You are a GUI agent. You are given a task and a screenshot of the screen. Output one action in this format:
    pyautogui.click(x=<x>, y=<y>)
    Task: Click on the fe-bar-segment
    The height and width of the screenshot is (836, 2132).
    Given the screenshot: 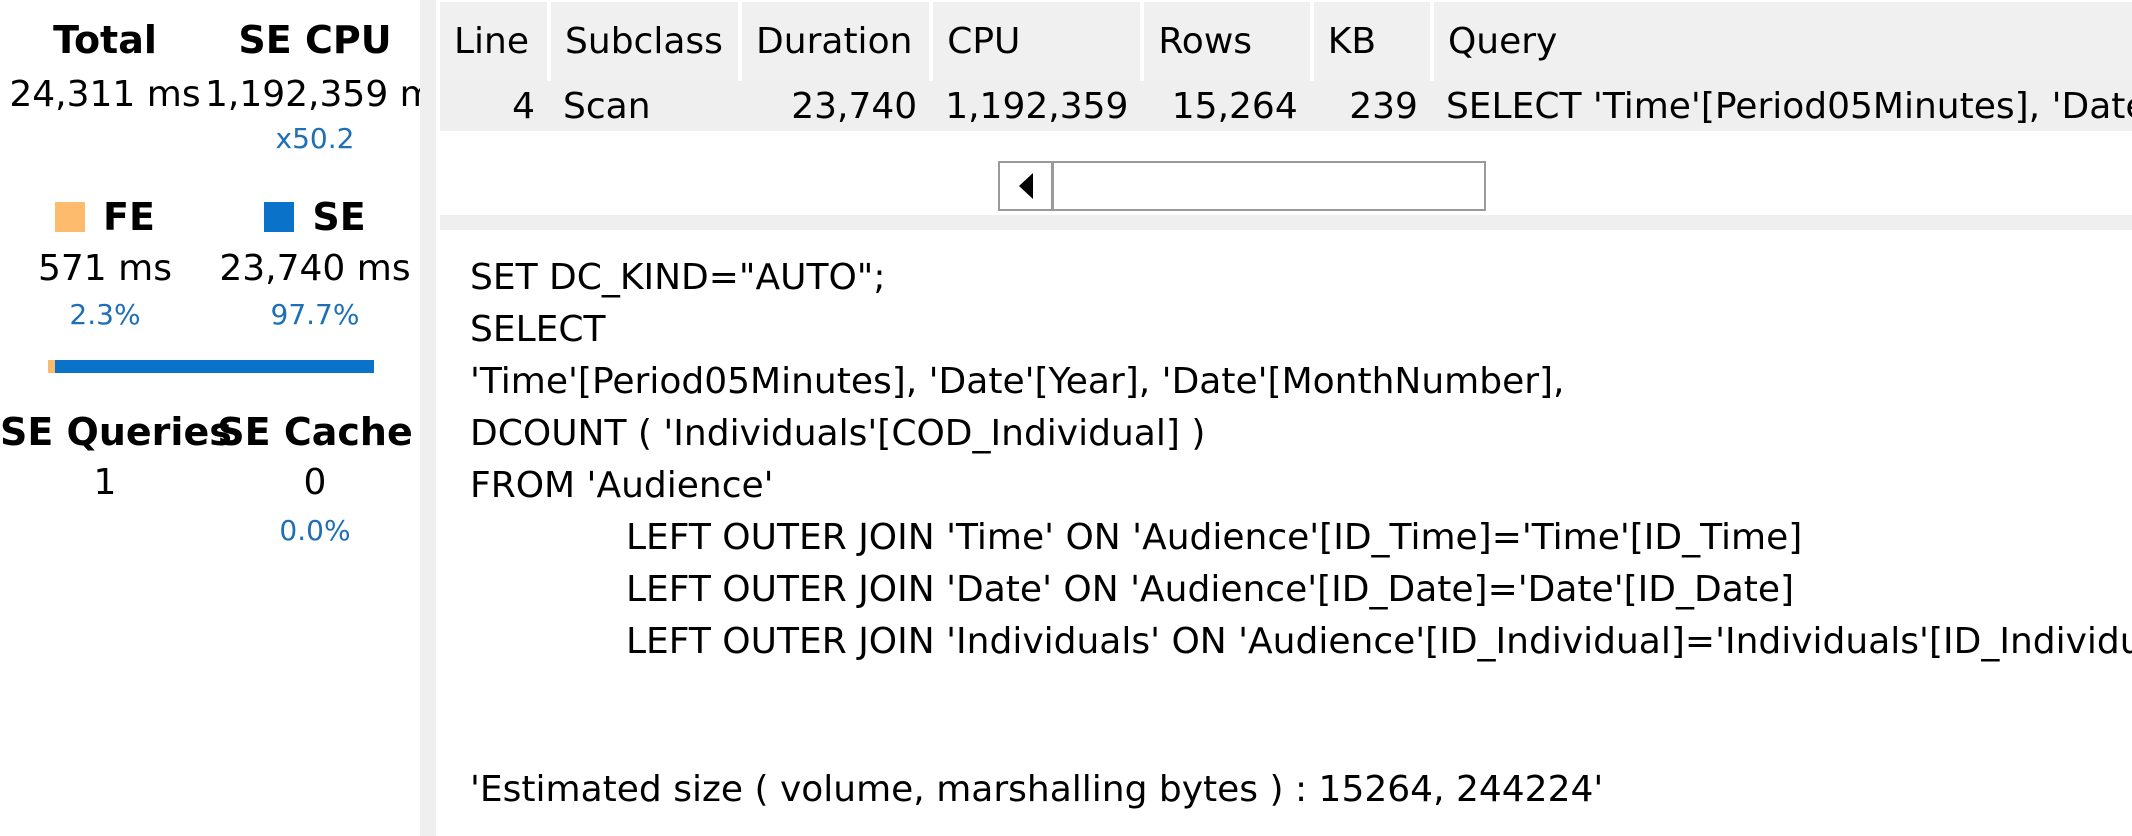 What is the action you would take?
    pyautogui.click(x=51, y=366)
    